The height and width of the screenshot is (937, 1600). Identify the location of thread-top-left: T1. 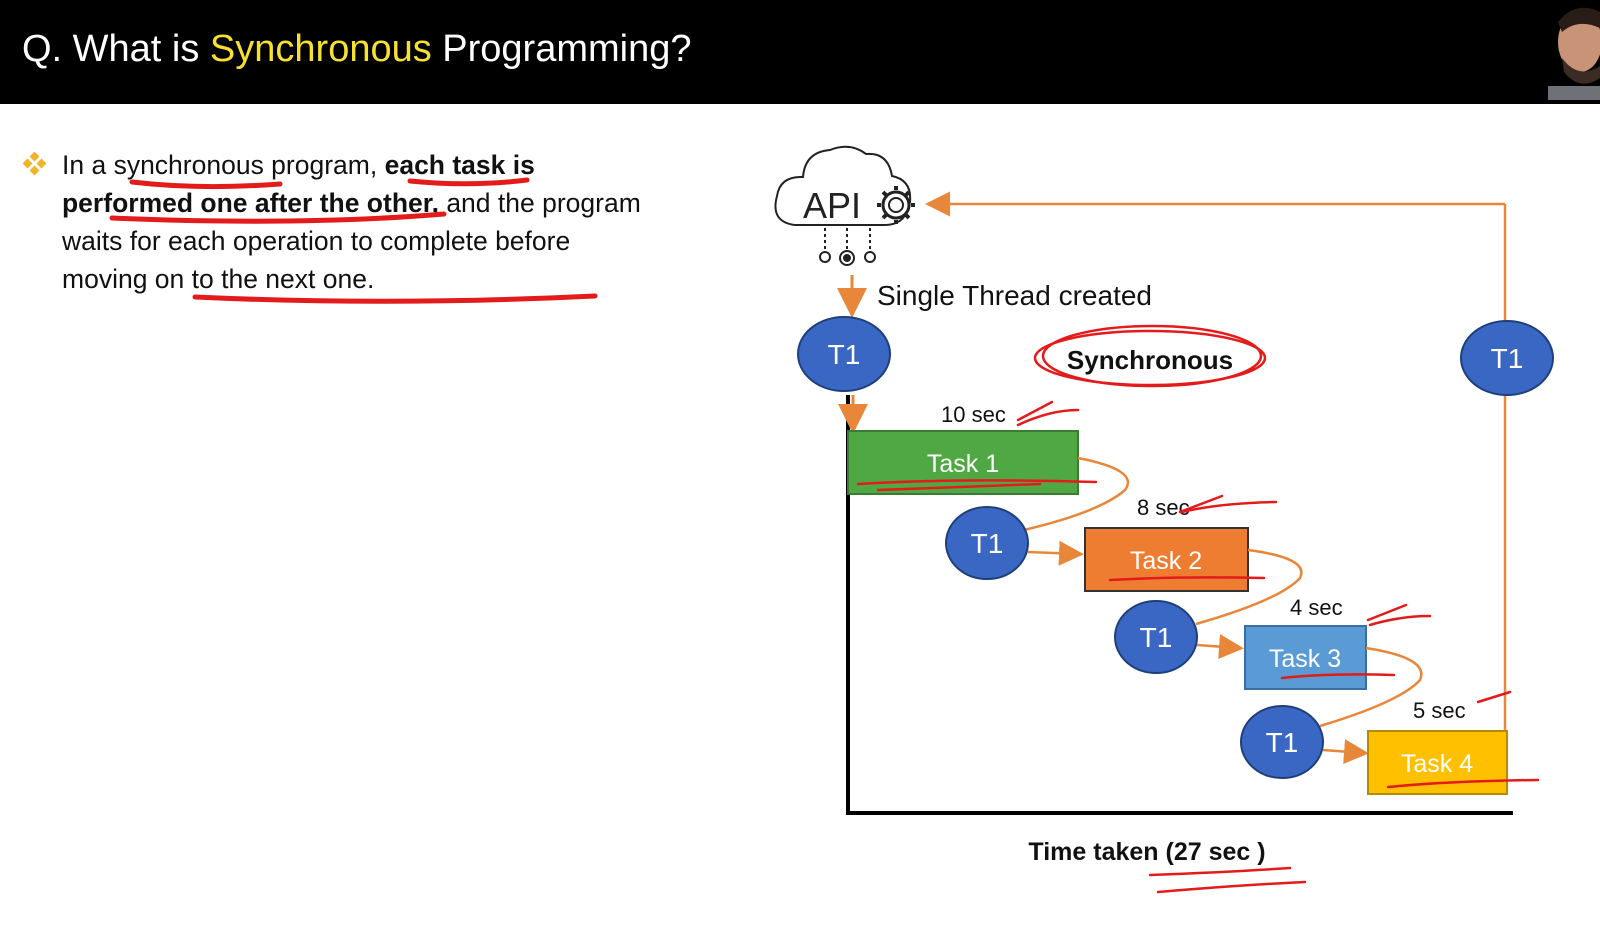
(844, 354).